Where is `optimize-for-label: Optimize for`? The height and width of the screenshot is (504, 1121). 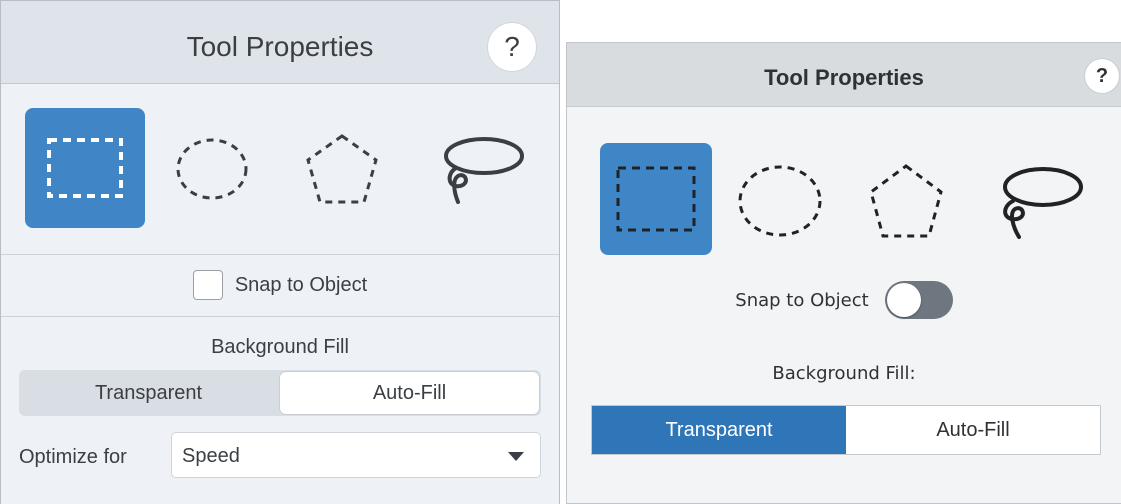 optimize-for-label: Optimize for is located at coordinates (73, 457).